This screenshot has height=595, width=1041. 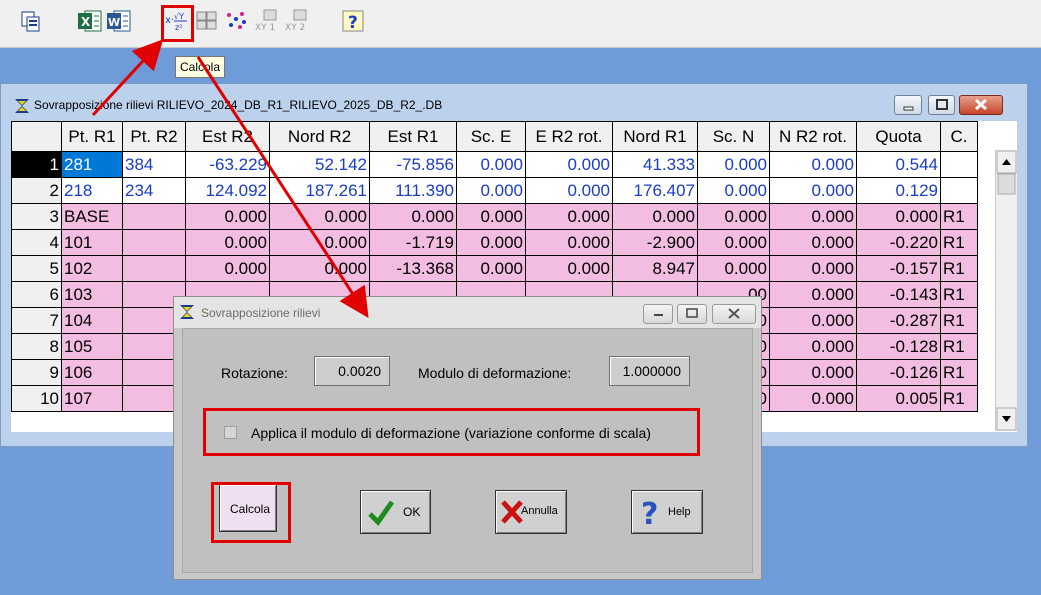 I want to click on annotation-arrows, so click(x=230, y=179).